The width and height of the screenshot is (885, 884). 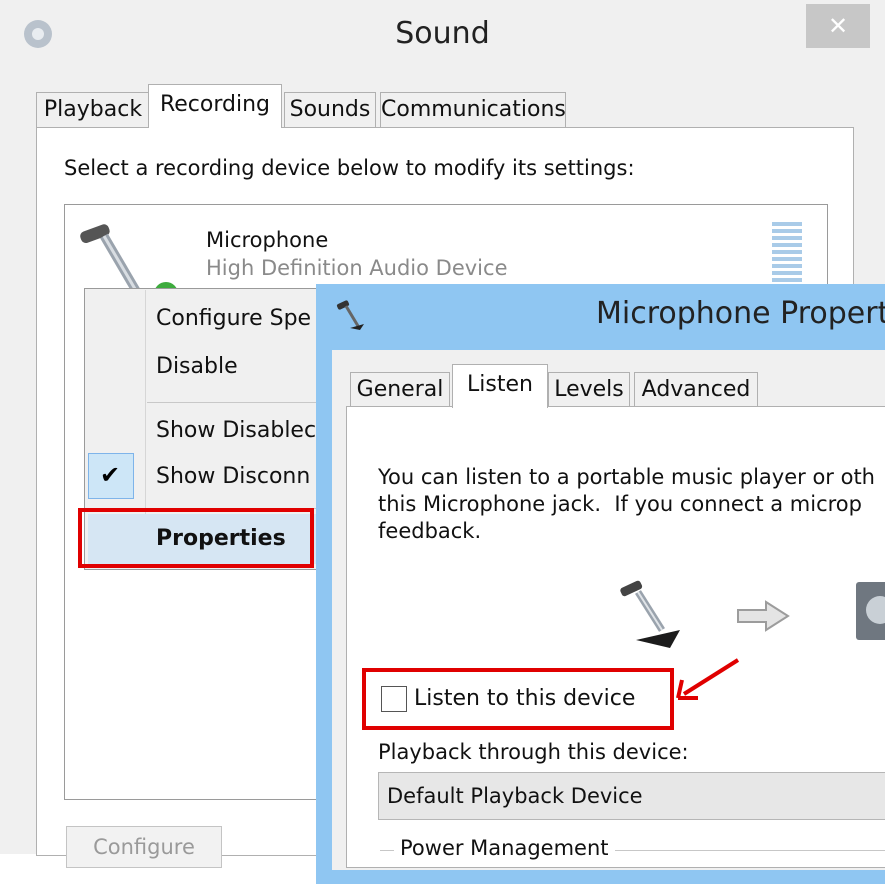 I want to click on listen-checkbox-label: Listen to this device, so click(x=524, y=698).